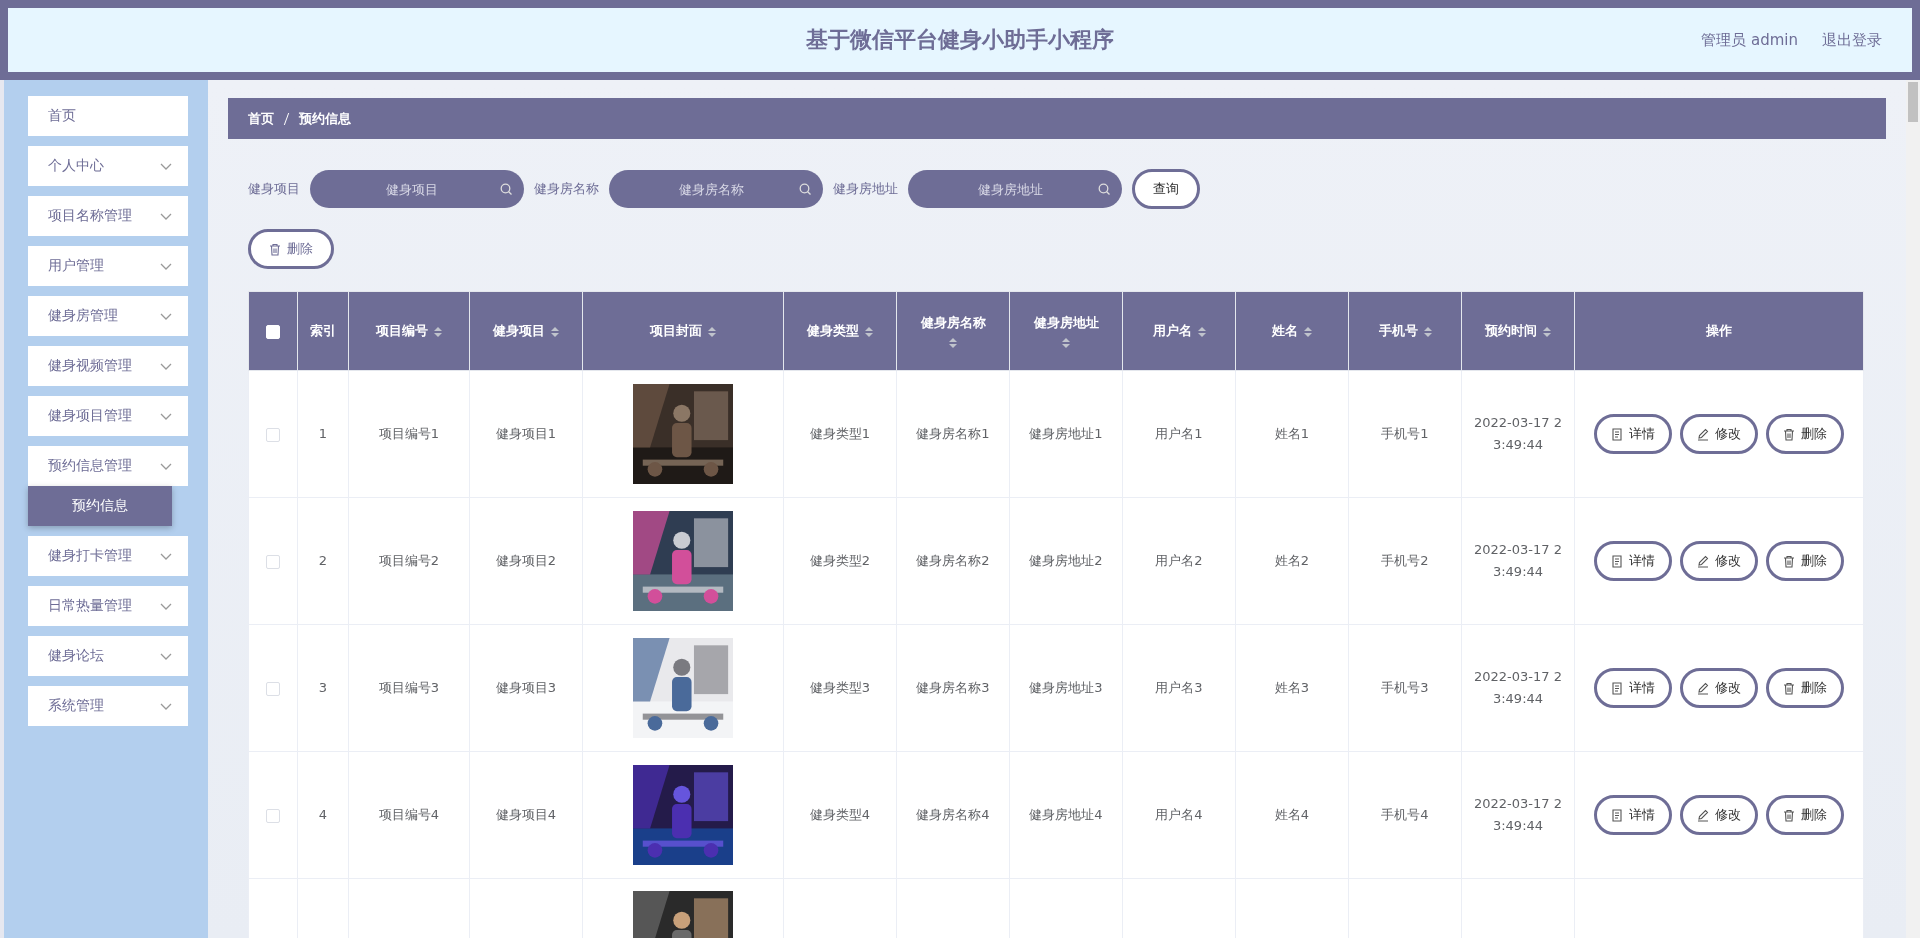 The image size is (1920, 938). I want to click on sidebar-item: 预约信息管理, so click(108, 466).